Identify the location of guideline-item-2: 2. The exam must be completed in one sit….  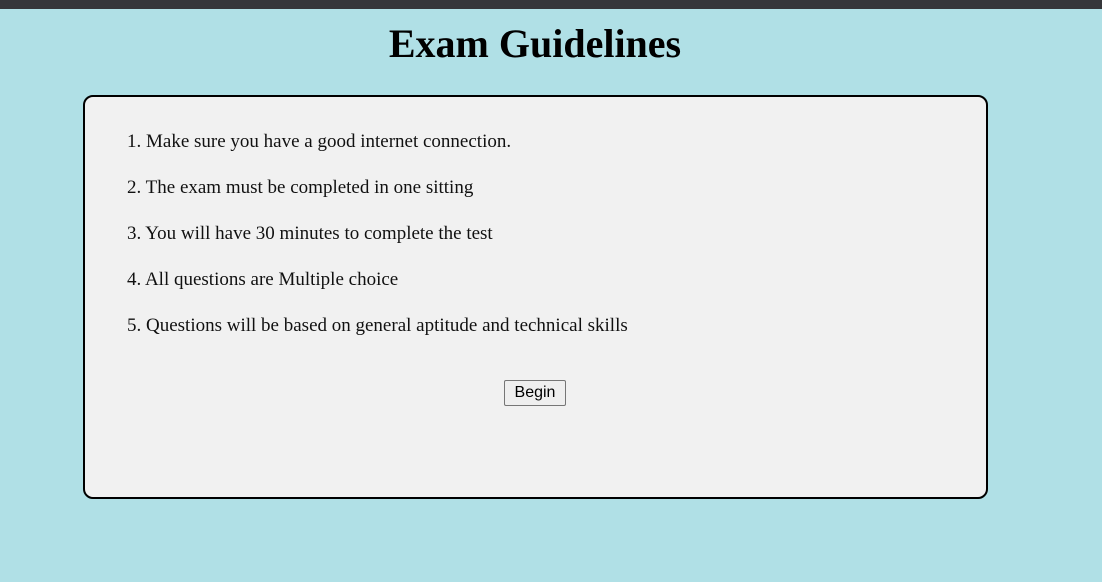
(300, 187).